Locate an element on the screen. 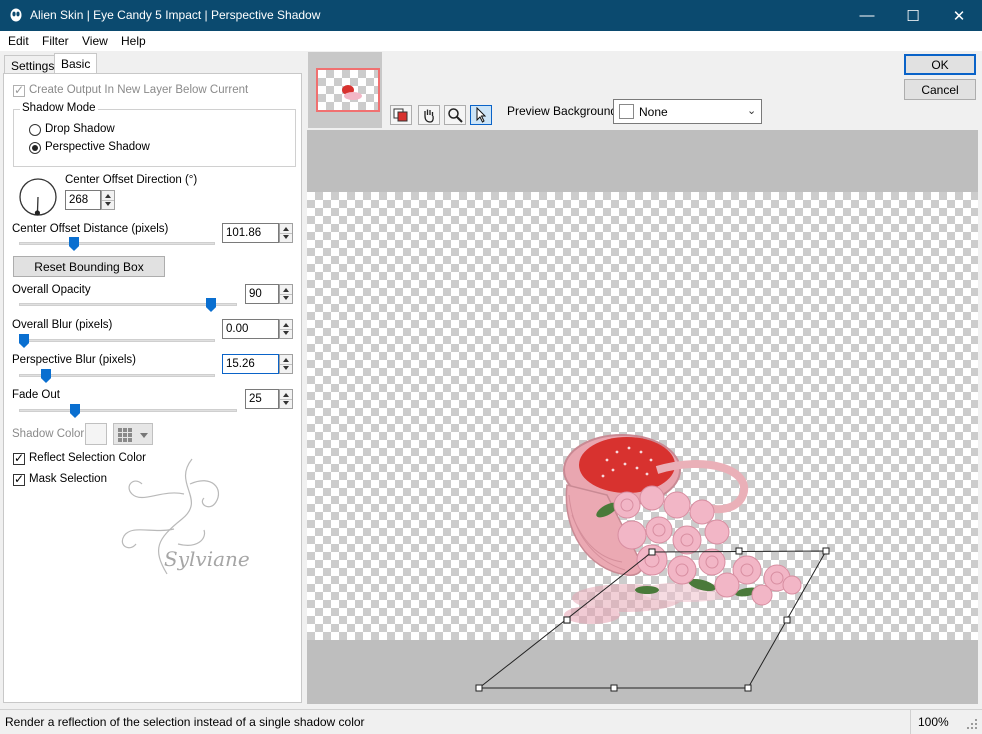  center-offset-distance-track is located at coordinates (117, 243).